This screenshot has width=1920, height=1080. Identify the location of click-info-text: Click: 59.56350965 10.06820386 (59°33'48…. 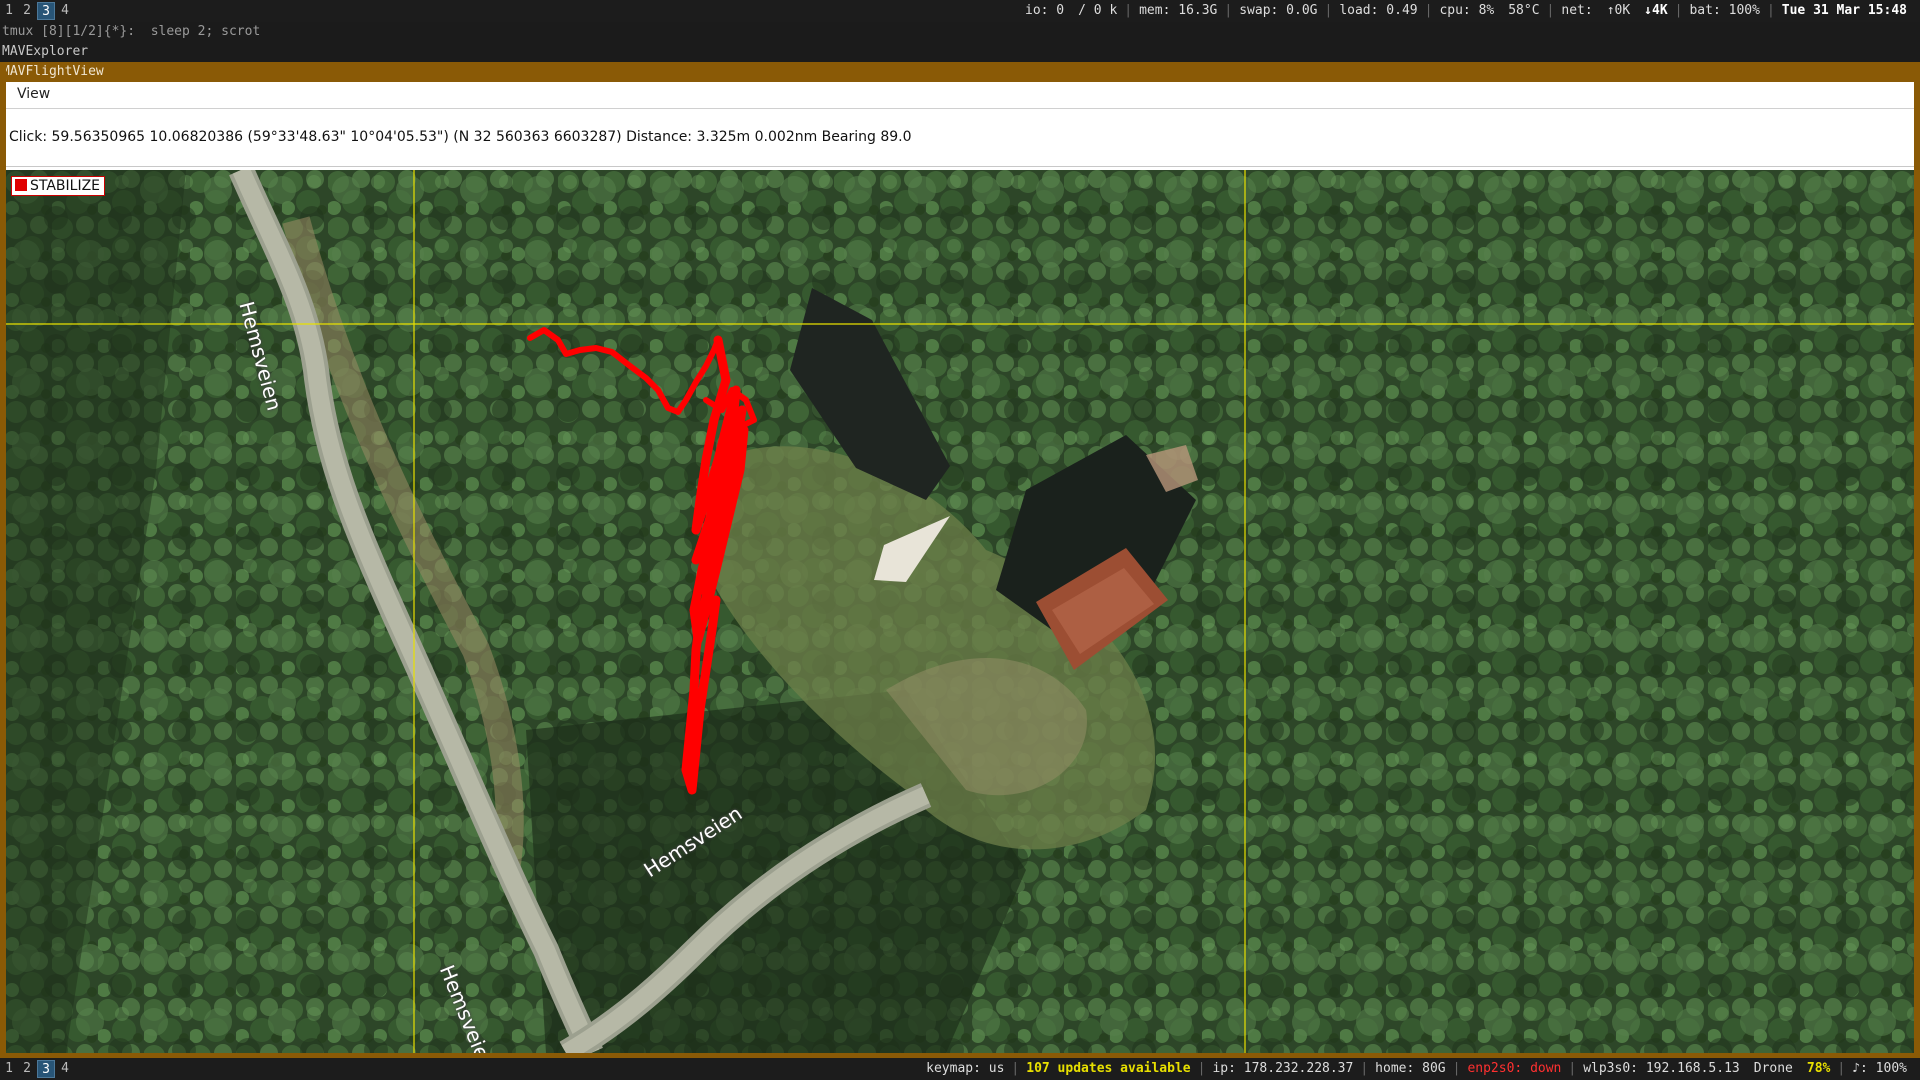
(460, 137).